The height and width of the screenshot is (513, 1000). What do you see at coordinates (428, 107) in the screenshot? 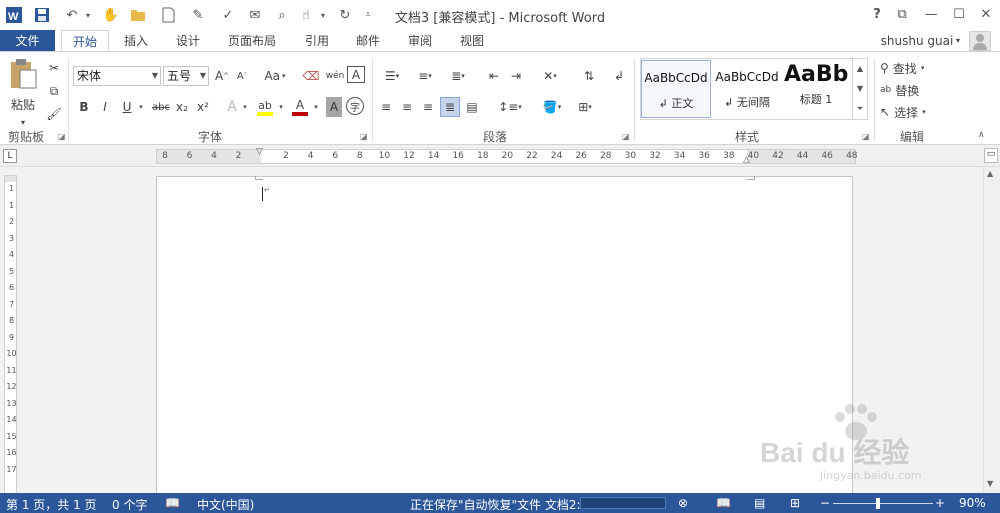
I see `align-right-icon: ≡` at bounding box center [428, 107].